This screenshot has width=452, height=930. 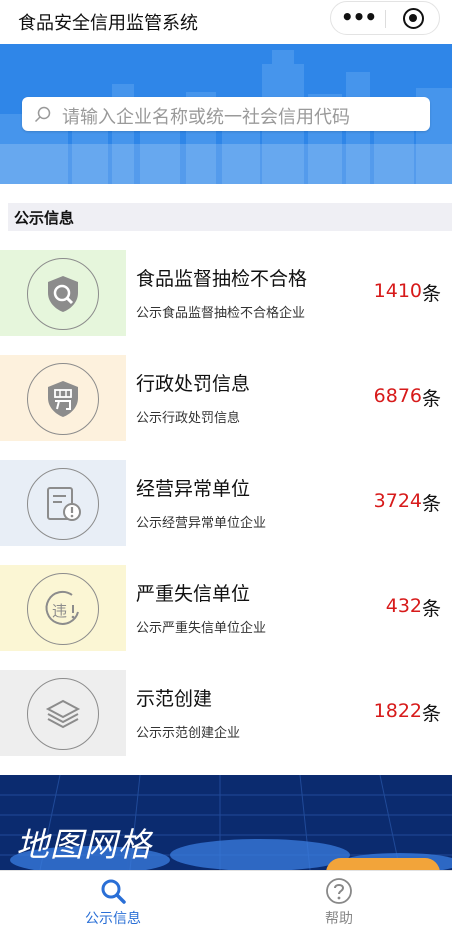 I want to click on tab-label: 公示信息, so click(x=113, y=919).